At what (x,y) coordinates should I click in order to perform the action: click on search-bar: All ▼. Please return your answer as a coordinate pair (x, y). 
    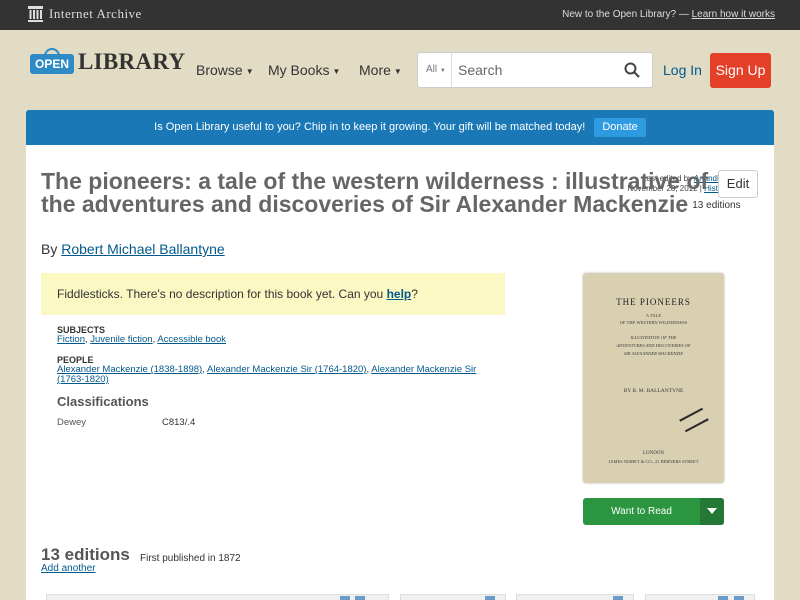
    Looking at the image, I should click on (535, 70).